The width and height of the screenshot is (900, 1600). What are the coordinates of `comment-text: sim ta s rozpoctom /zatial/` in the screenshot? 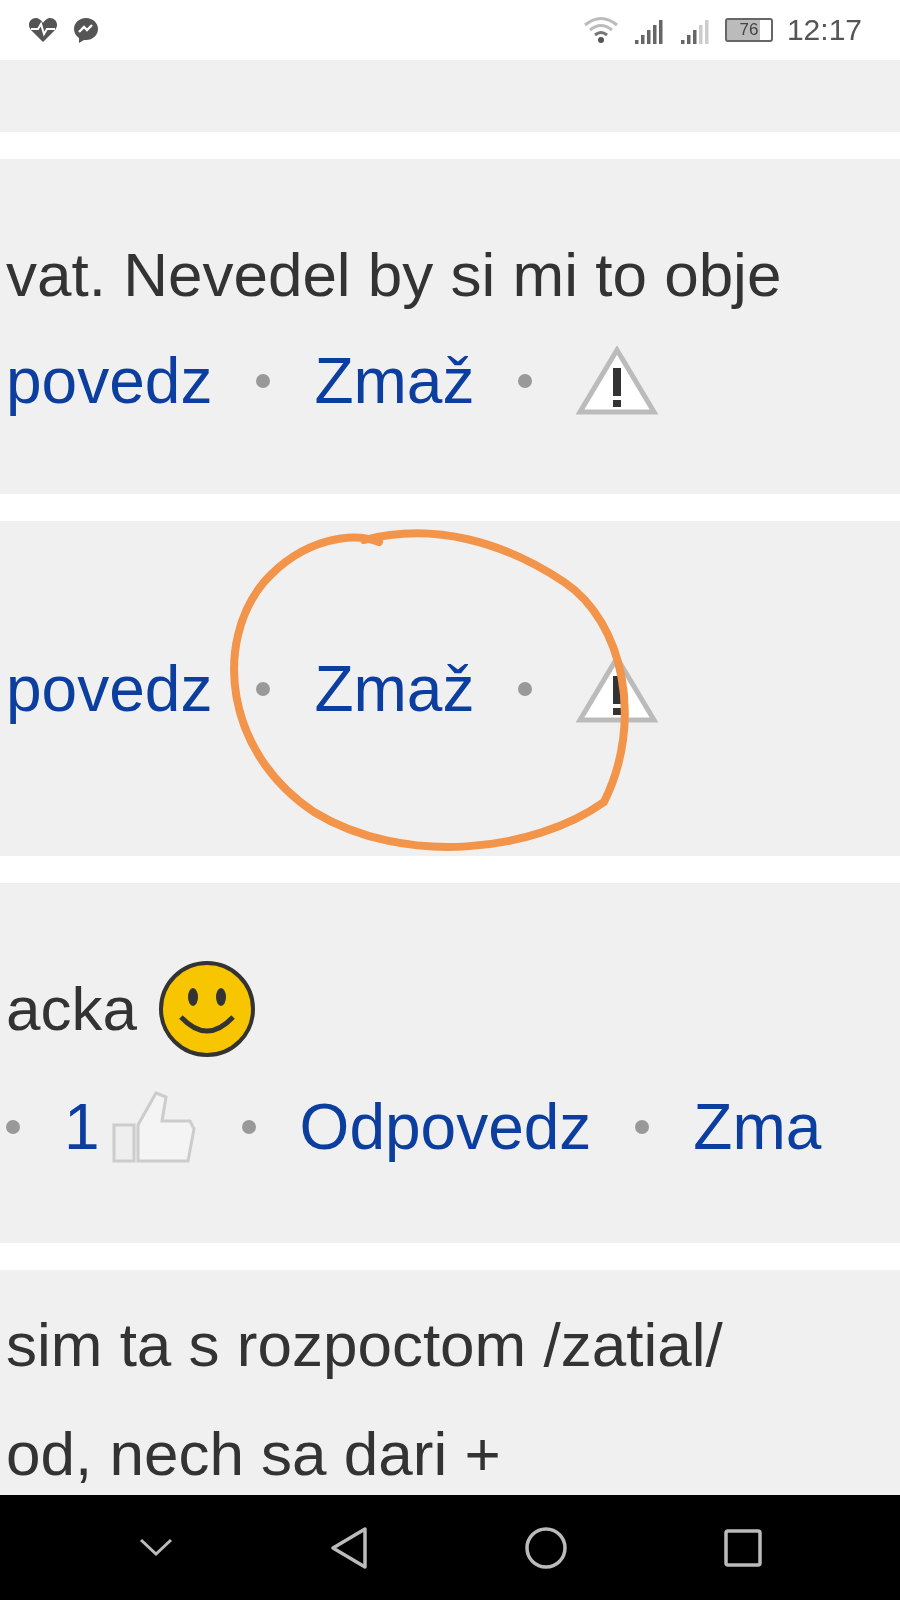 It's located at (364, 1345).